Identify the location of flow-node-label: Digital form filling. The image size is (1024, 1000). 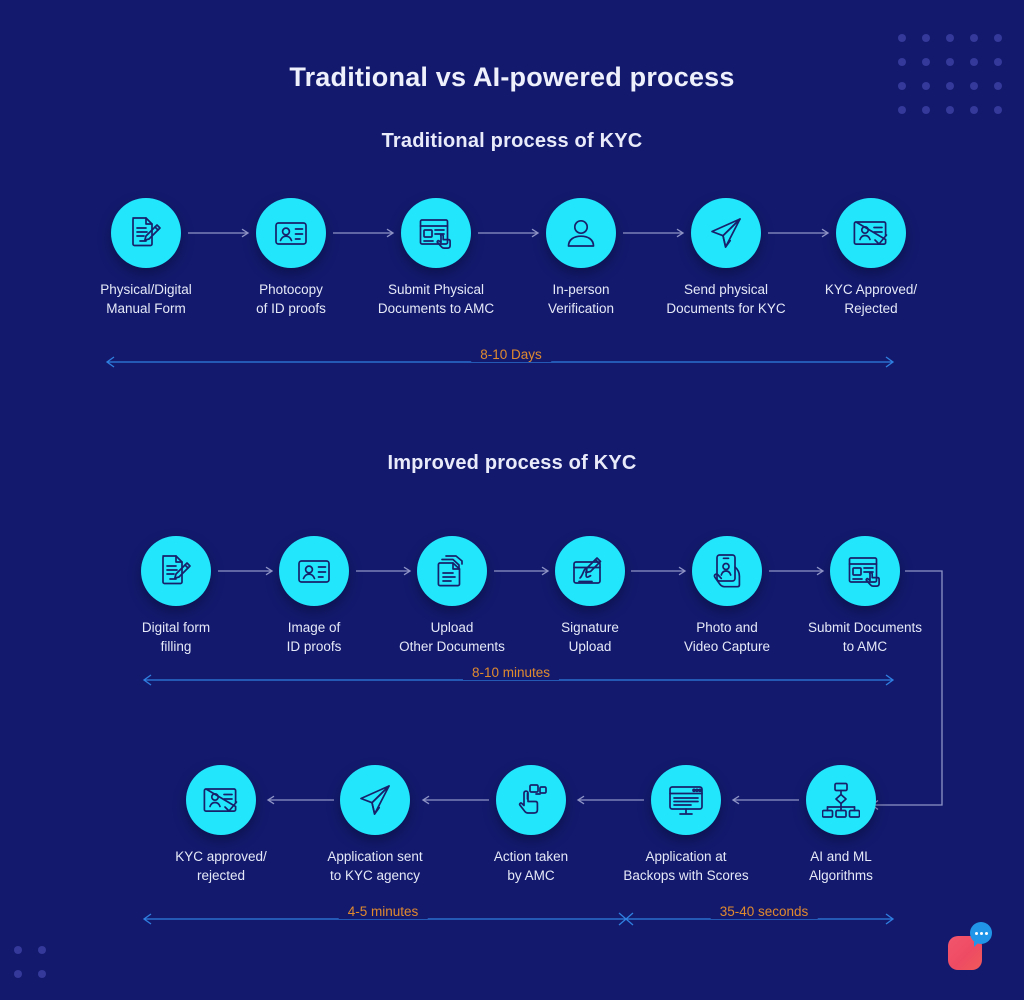
(176, 637).